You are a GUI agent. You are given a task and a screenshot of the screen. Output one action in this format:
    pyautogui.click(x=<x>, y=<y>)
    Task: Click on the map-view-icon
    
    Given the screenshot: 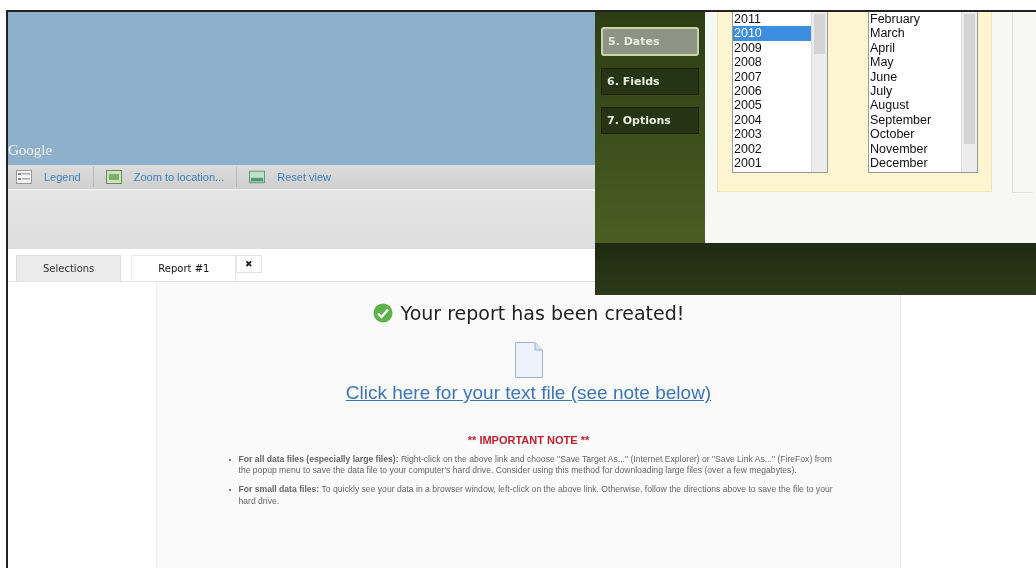 What is the action you would take?
    pyautogui.click(x=257, y=177)
    